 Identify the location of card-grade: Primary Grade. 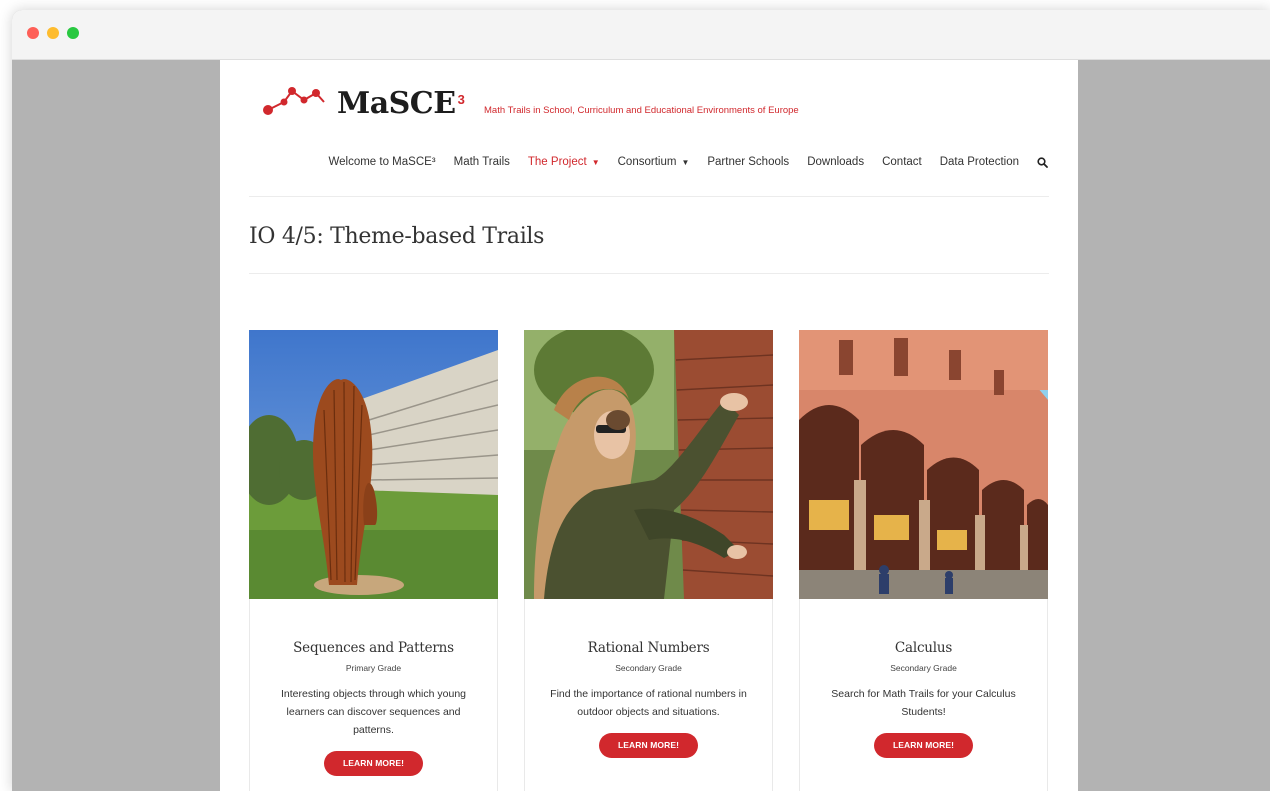
(373, 668).